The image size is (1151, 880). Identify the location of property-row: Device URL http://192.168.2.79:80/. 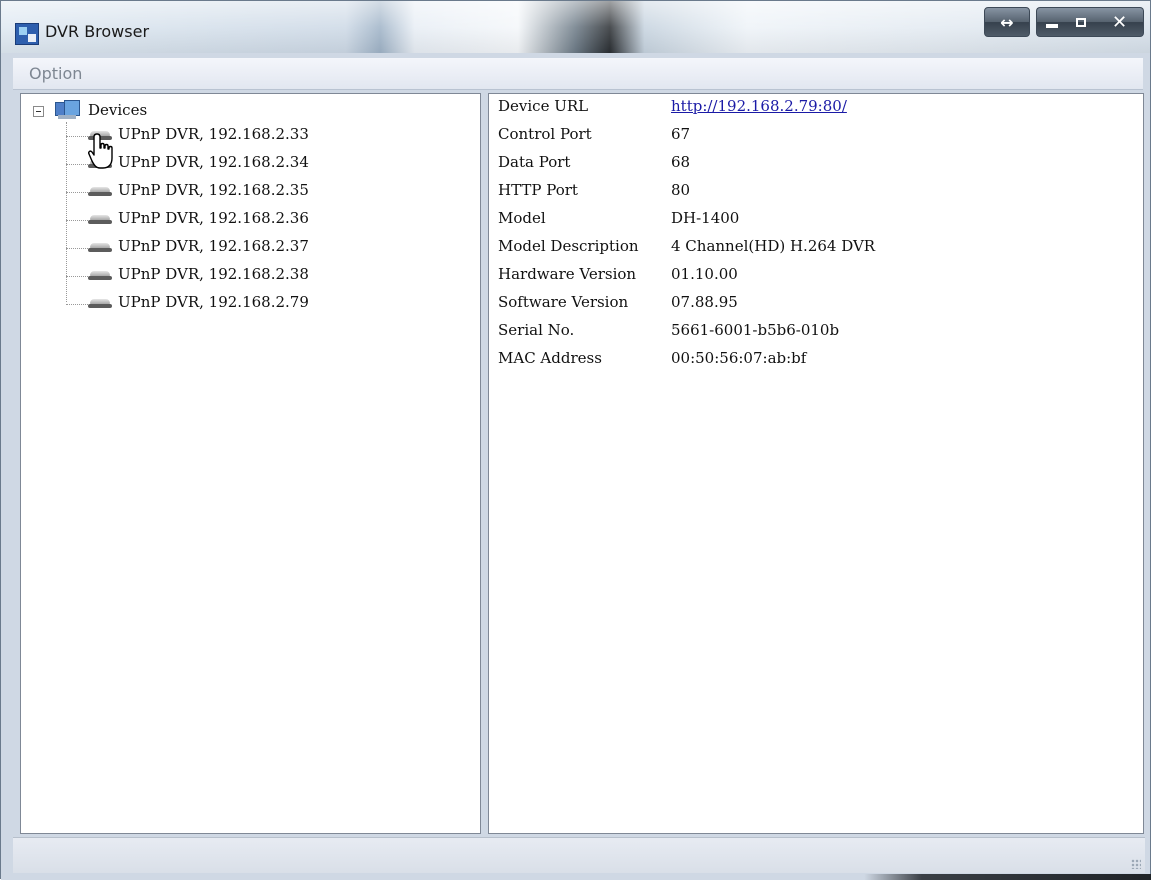
(818, 110).